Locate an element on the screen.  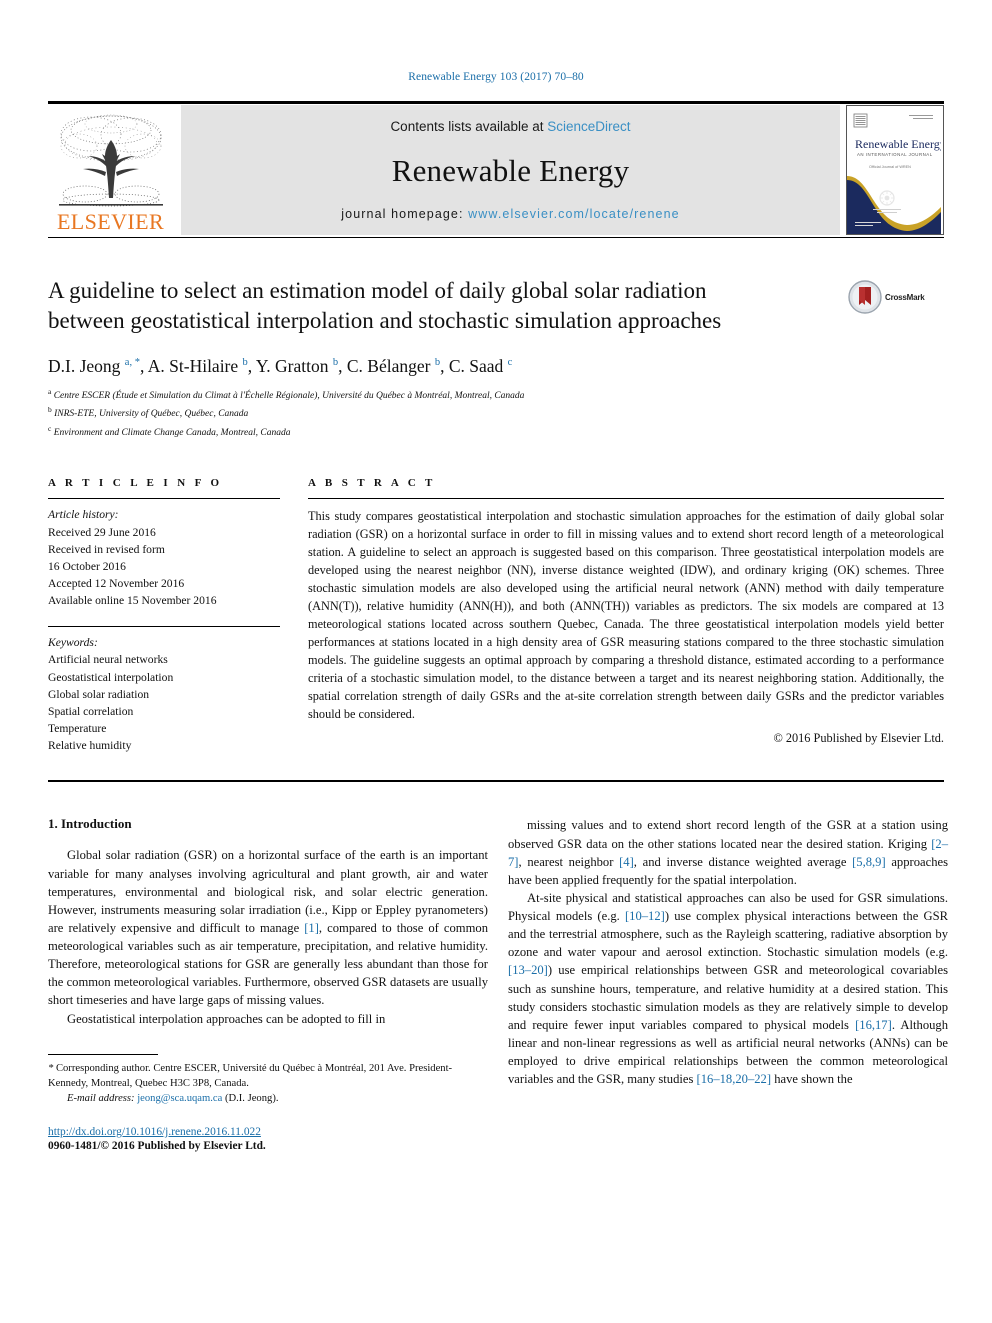
email-link: jeong@sca.uqam.ca is located at coordinates (179, 1098).